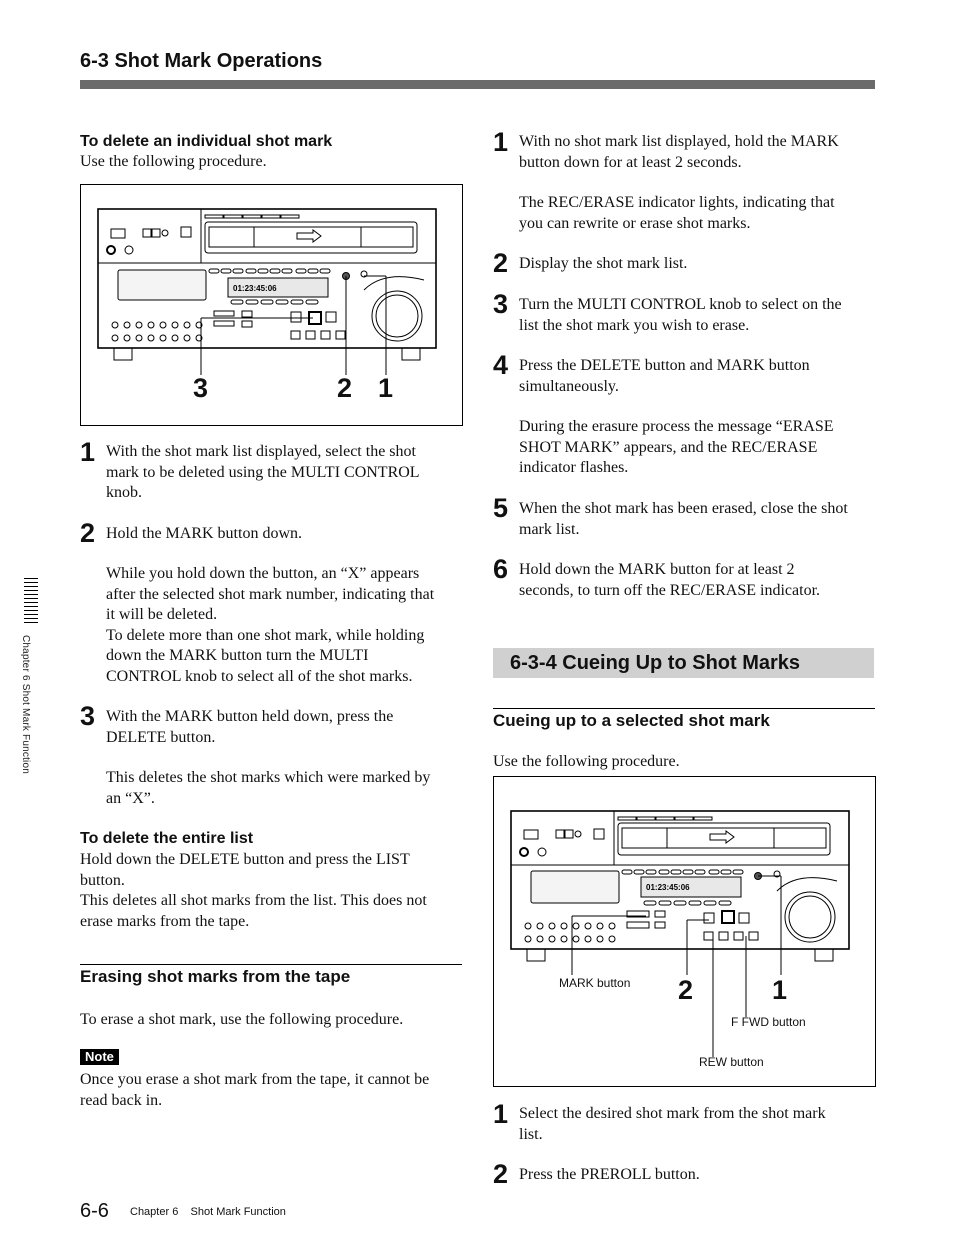  What do you see at coordinates (99, 1057) in the screenshot?
I see `note-badge: Note` at bounding box center [99, 1057].